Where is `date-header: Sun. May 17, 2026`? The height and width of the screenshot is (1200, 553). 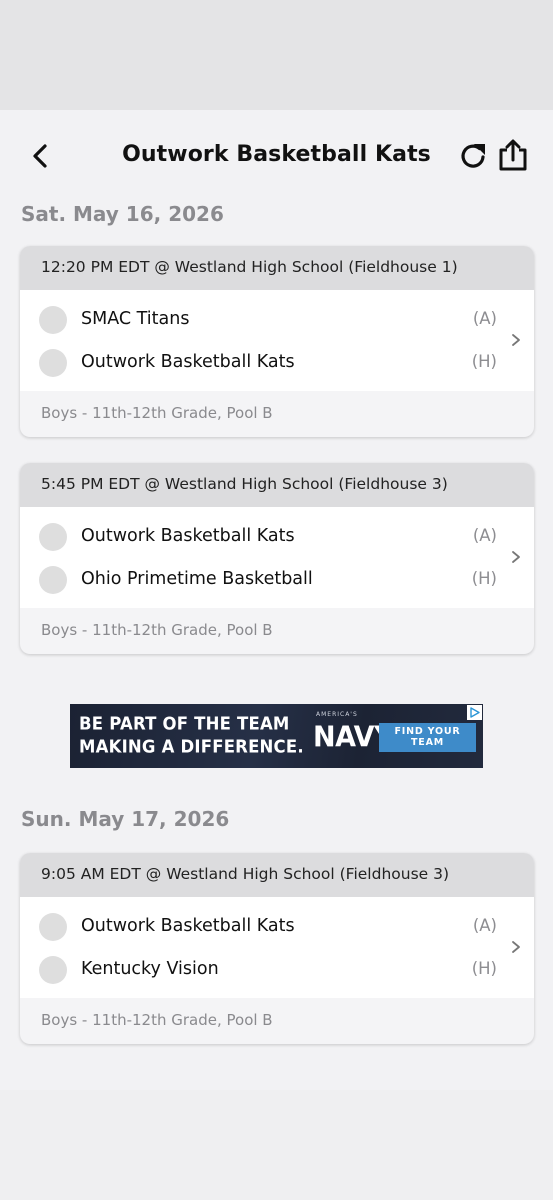 date-header: Sun. May 17, 2026 is located at coordinates (125, 819).